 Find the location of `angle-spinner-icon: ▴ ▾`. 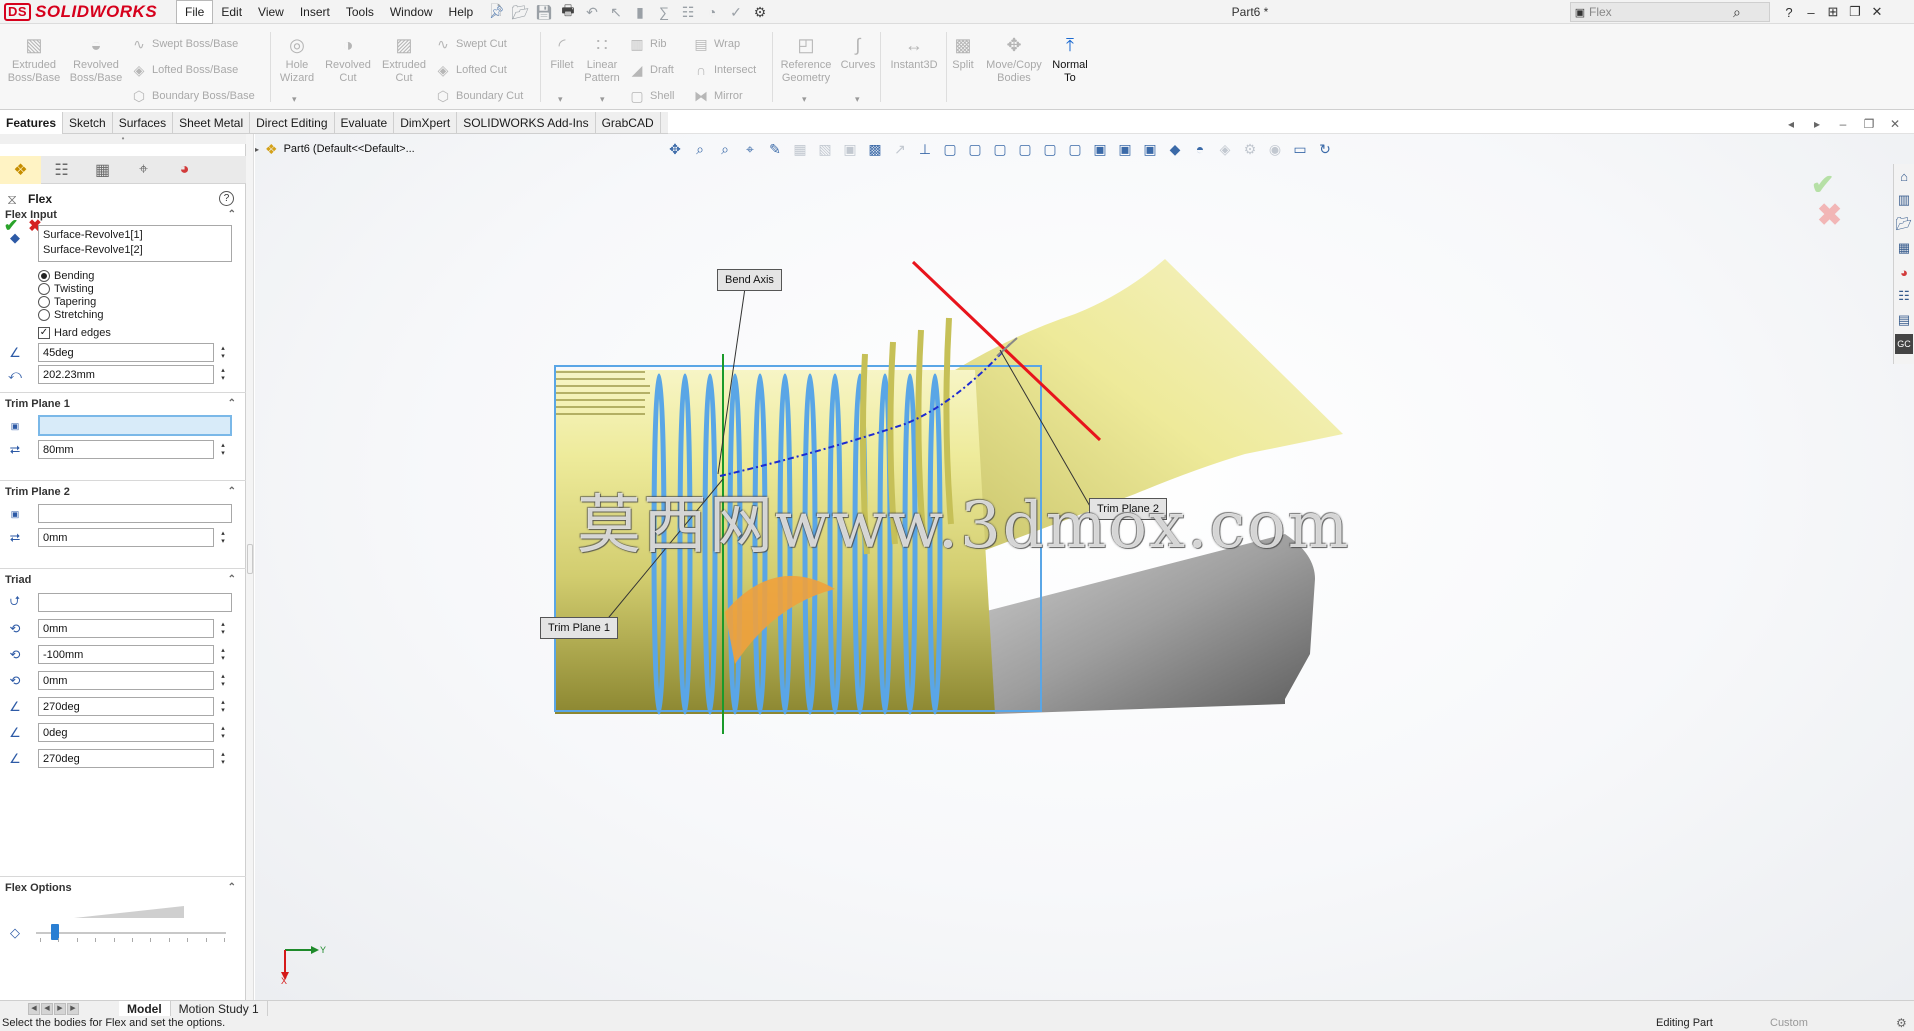

angle-spinner-icon: ▴ ▾ is located at coordinates (223, 352).